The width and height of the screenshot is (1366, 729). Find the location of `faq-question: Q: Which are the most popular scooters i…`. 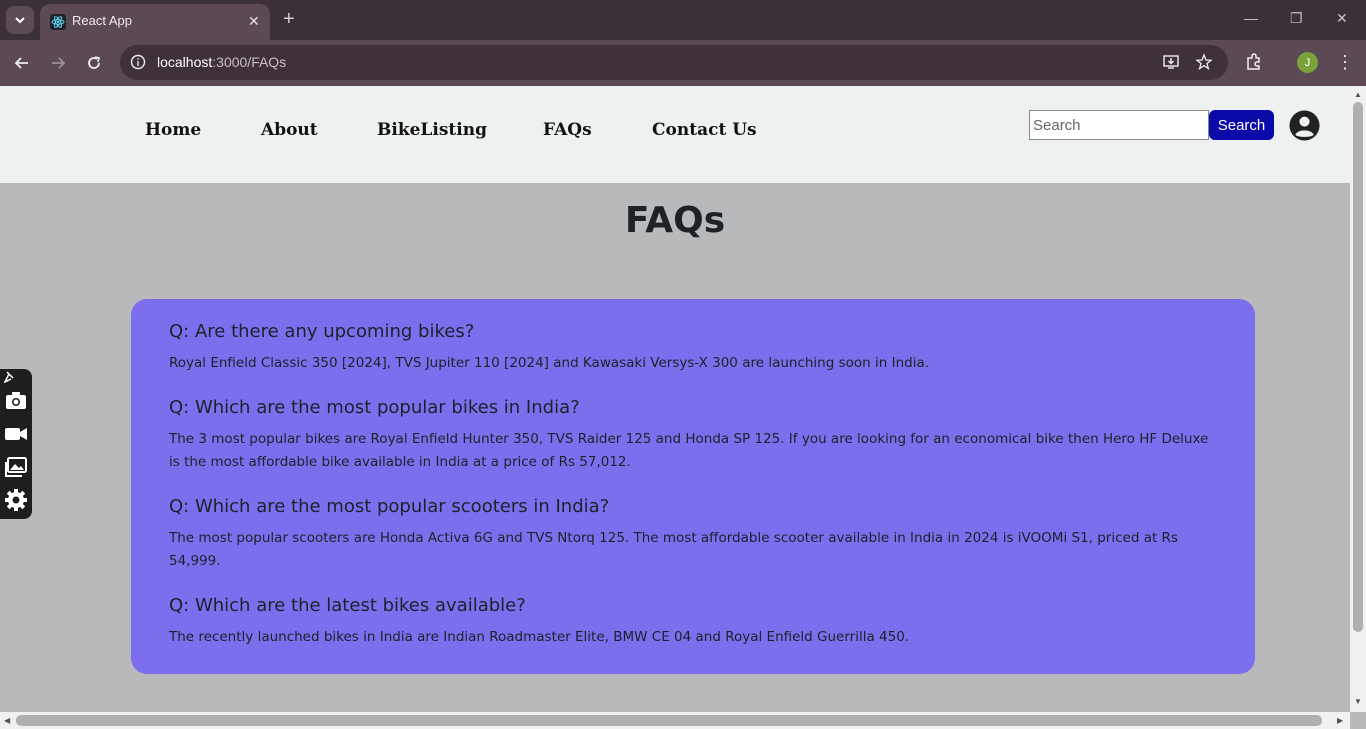

faq-question: Q: Which are the most popular scooters i… is located at coordinates (389, 506).